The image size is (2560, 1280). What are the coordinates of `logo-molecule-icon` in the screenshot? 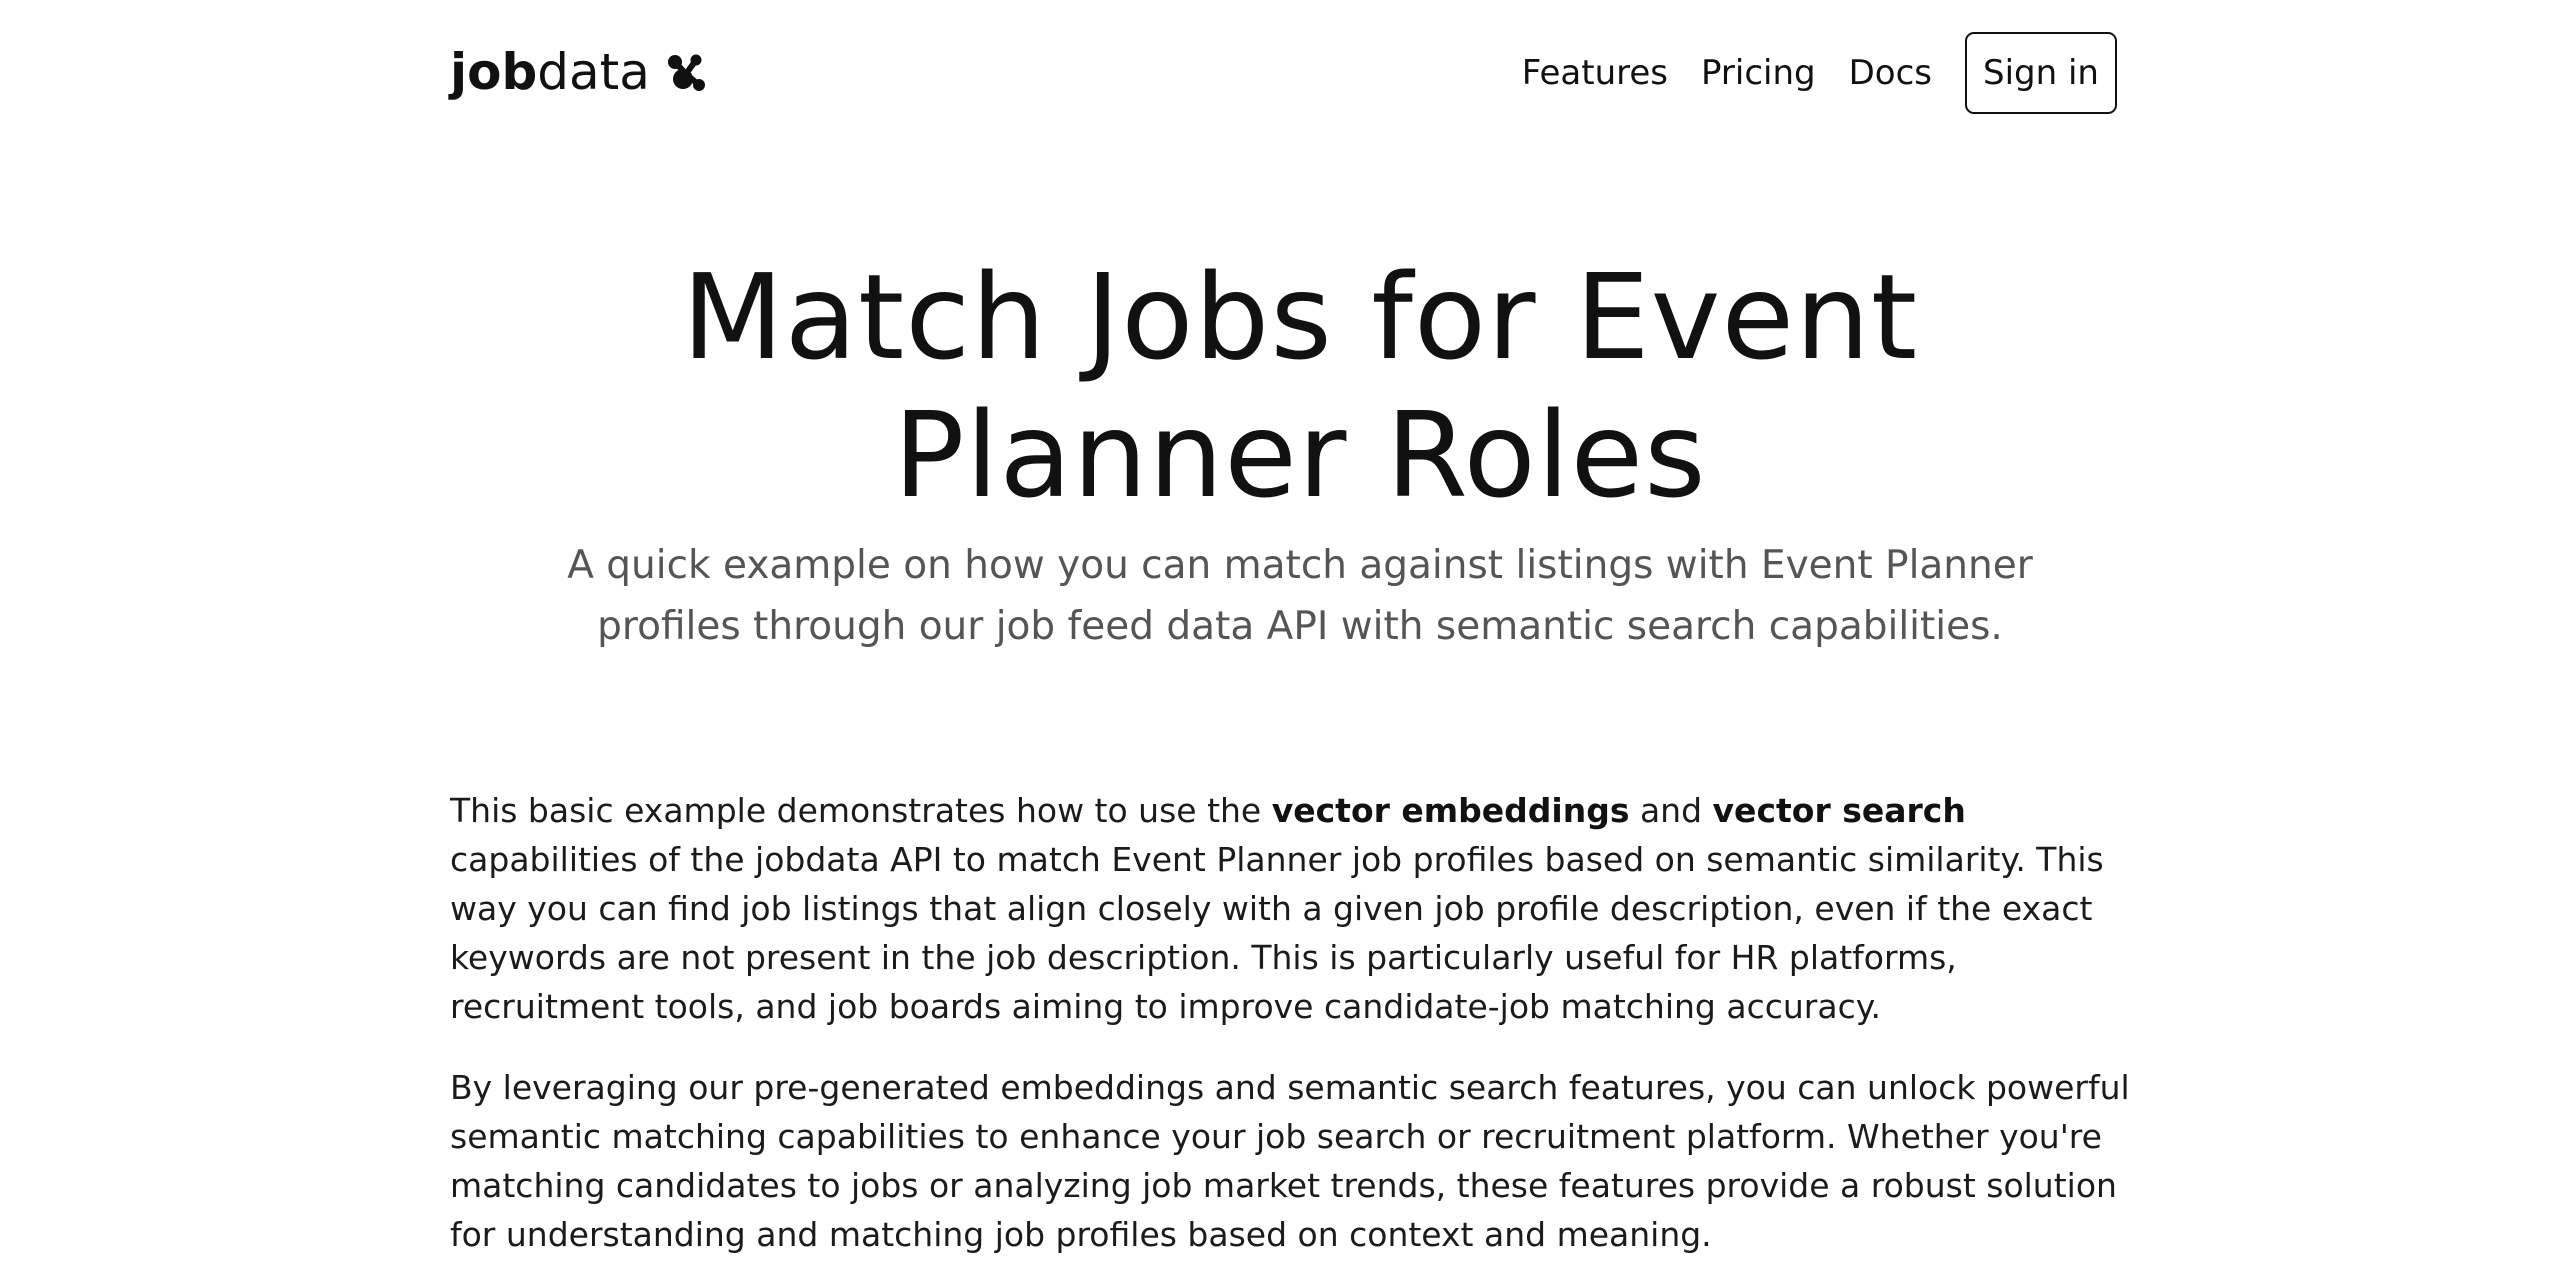 It's located at (686, 72).